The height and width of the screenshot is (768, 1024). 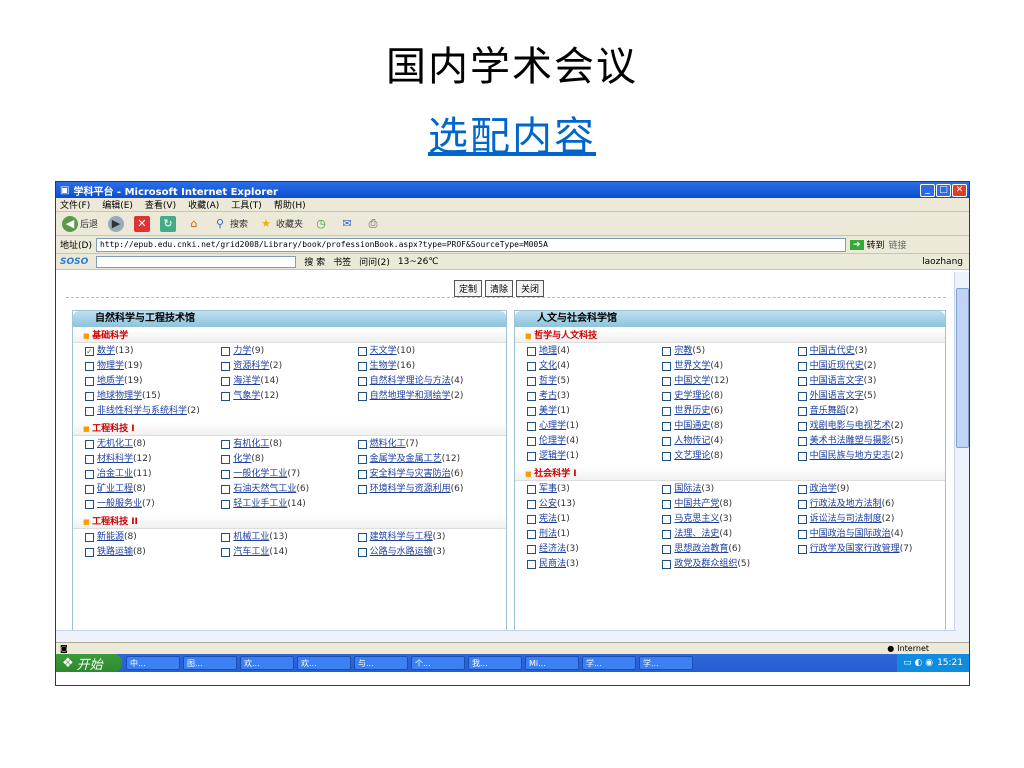 I want to click on subject-link: 音乐舞蹈, so click(x=828, y=411).